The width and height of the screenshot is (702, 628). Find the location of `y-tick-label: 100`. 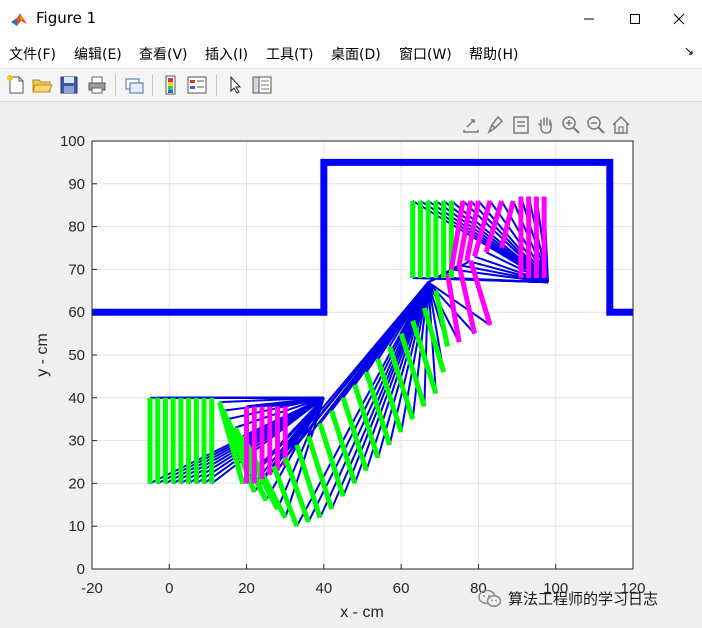

y-tick-label: 100 is located at coordinates (72, 141).